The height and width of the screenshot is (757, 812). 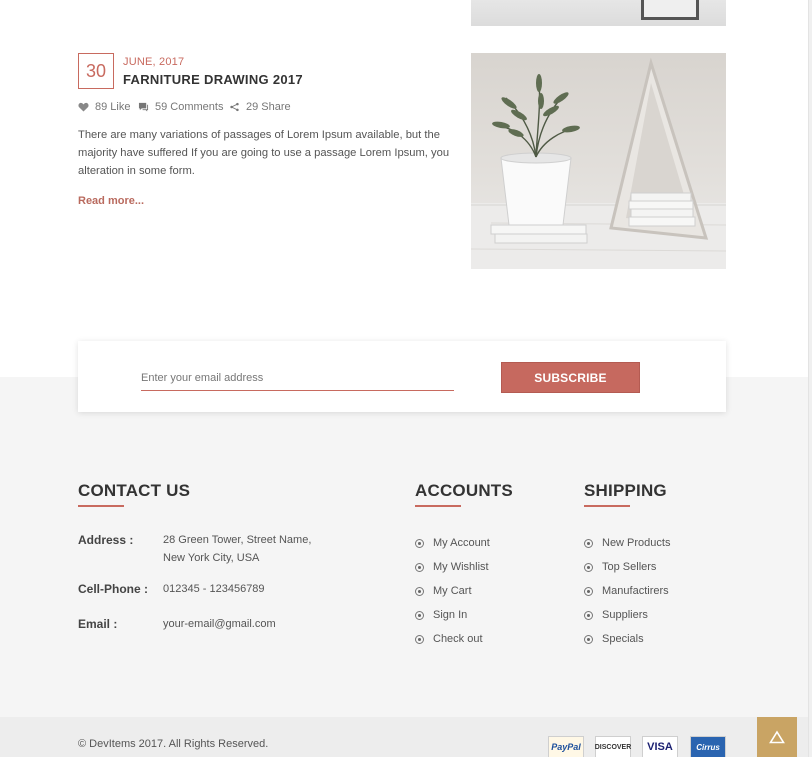 I want to click on comments-meta: 59 Comments, so click(x=180, y=107).